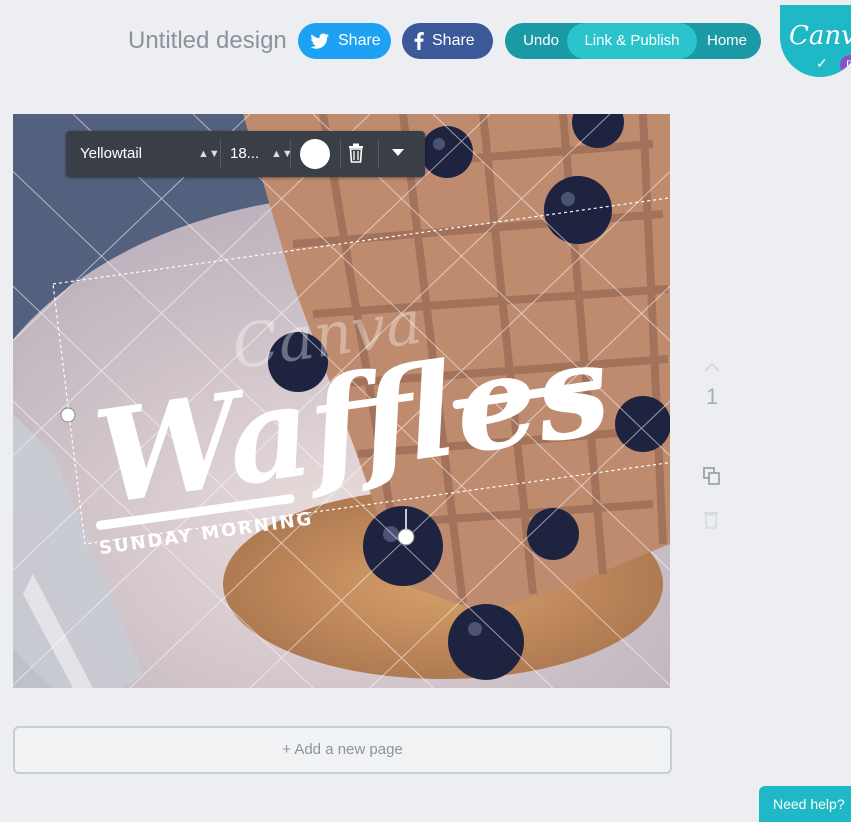 The height and width of the screenshot is (822, 851). What do you see at coordinates (453, 40) in the screenshot?
I see `facebook-share-label: Share` at bounding box center [453, 40].